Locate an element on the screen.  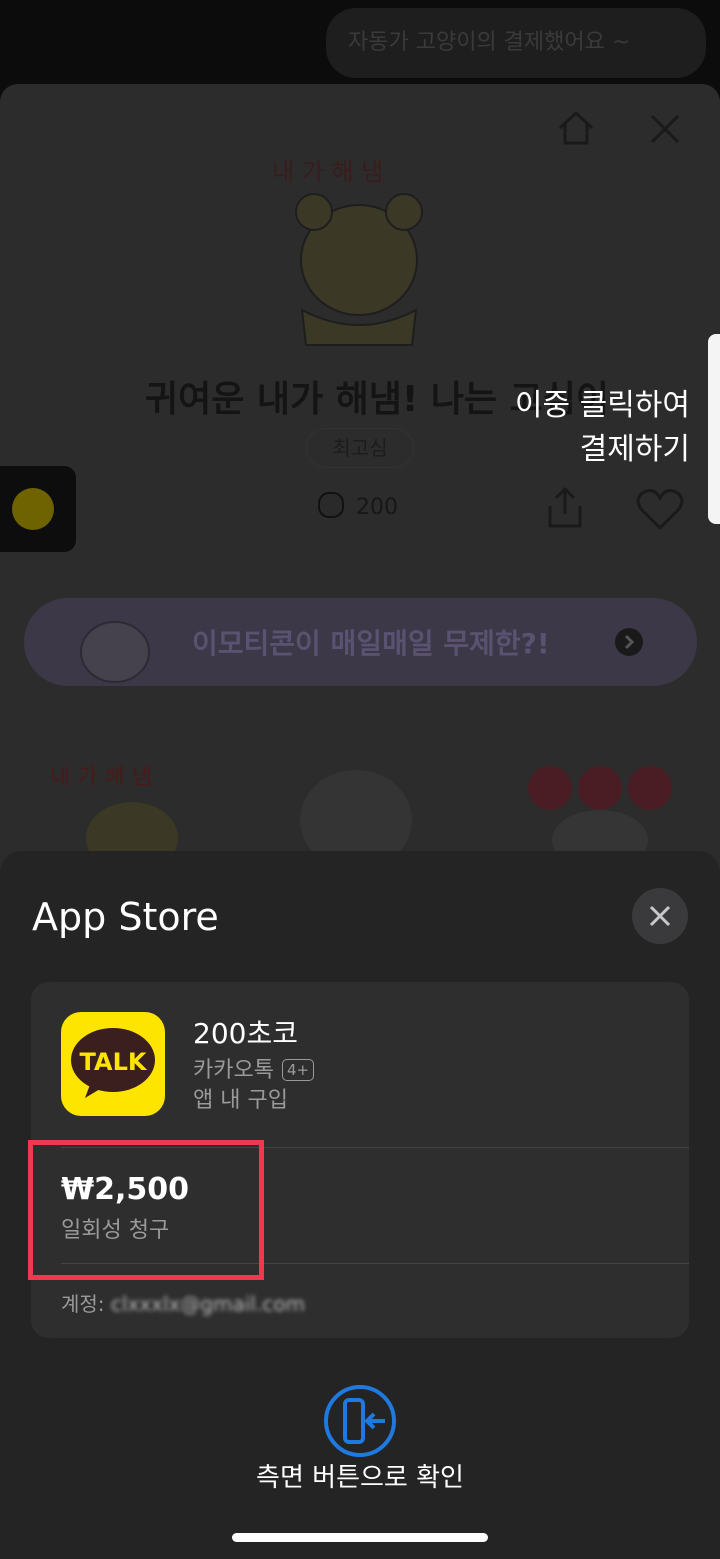
hint-line-1: 이중 클릭하여 is located at coordinates (602, 405).